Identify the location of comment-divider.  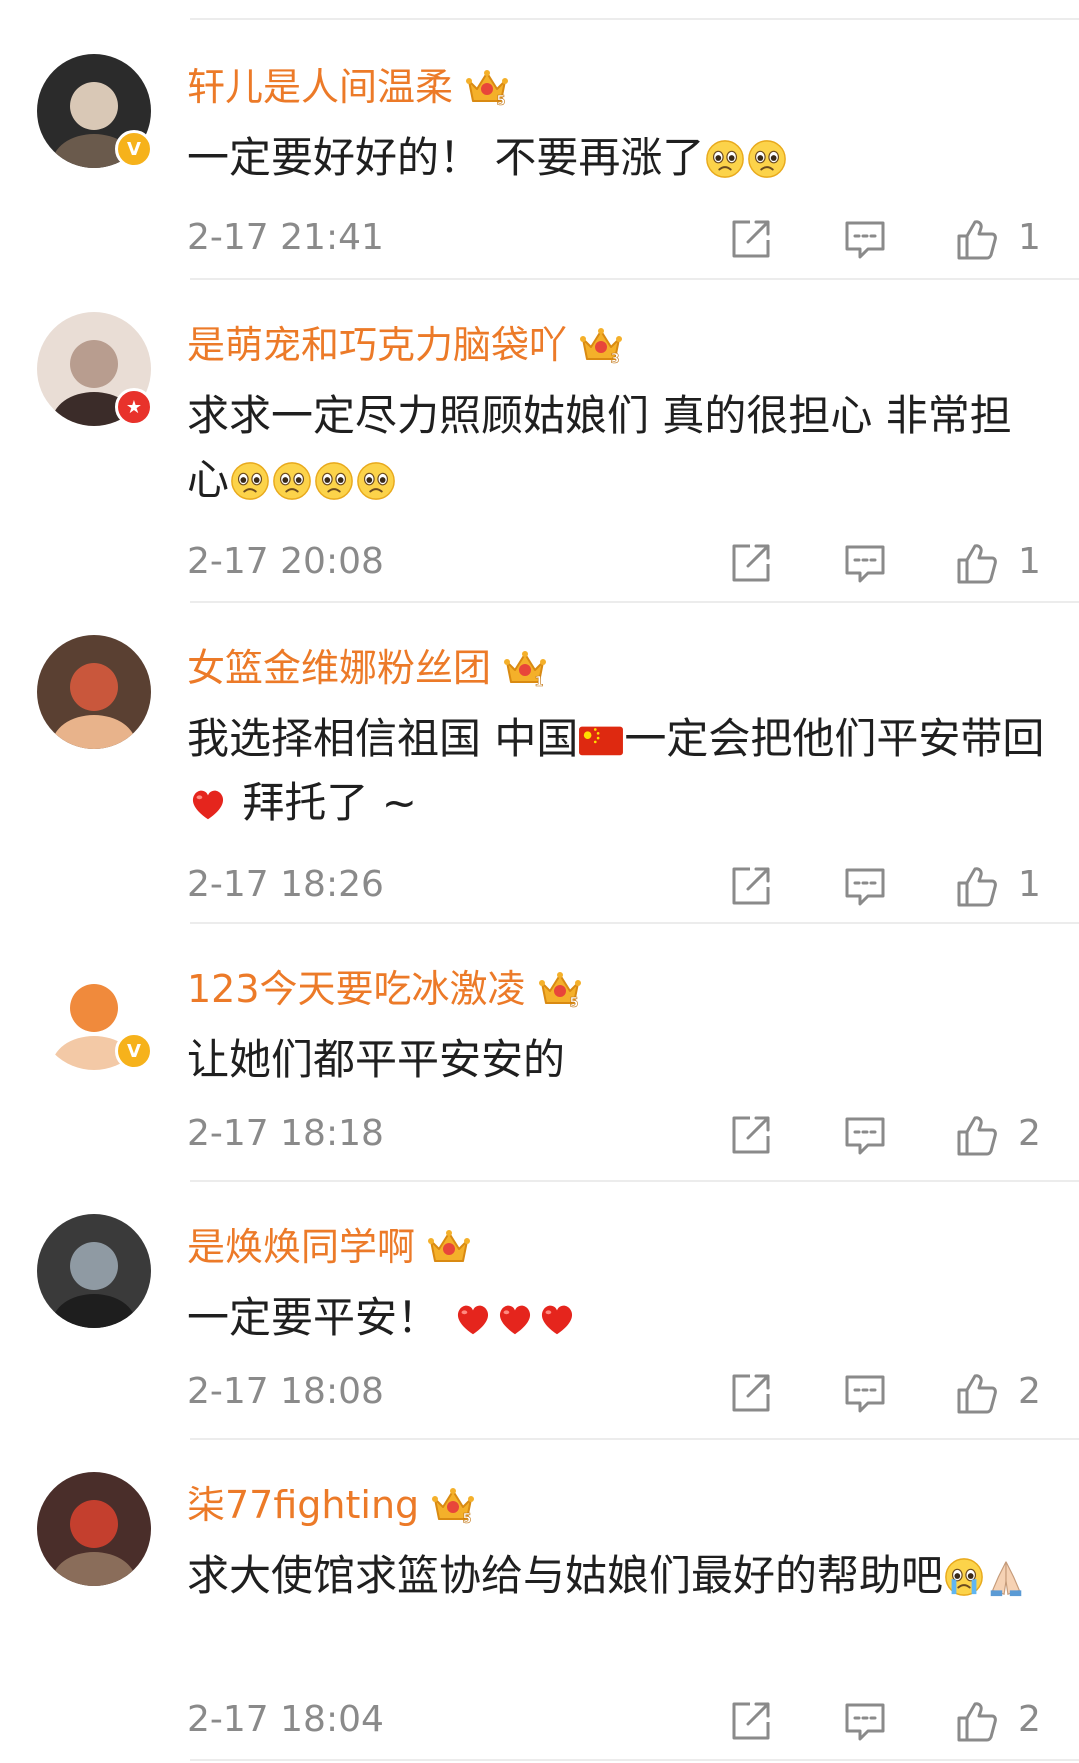
(634, 1760).